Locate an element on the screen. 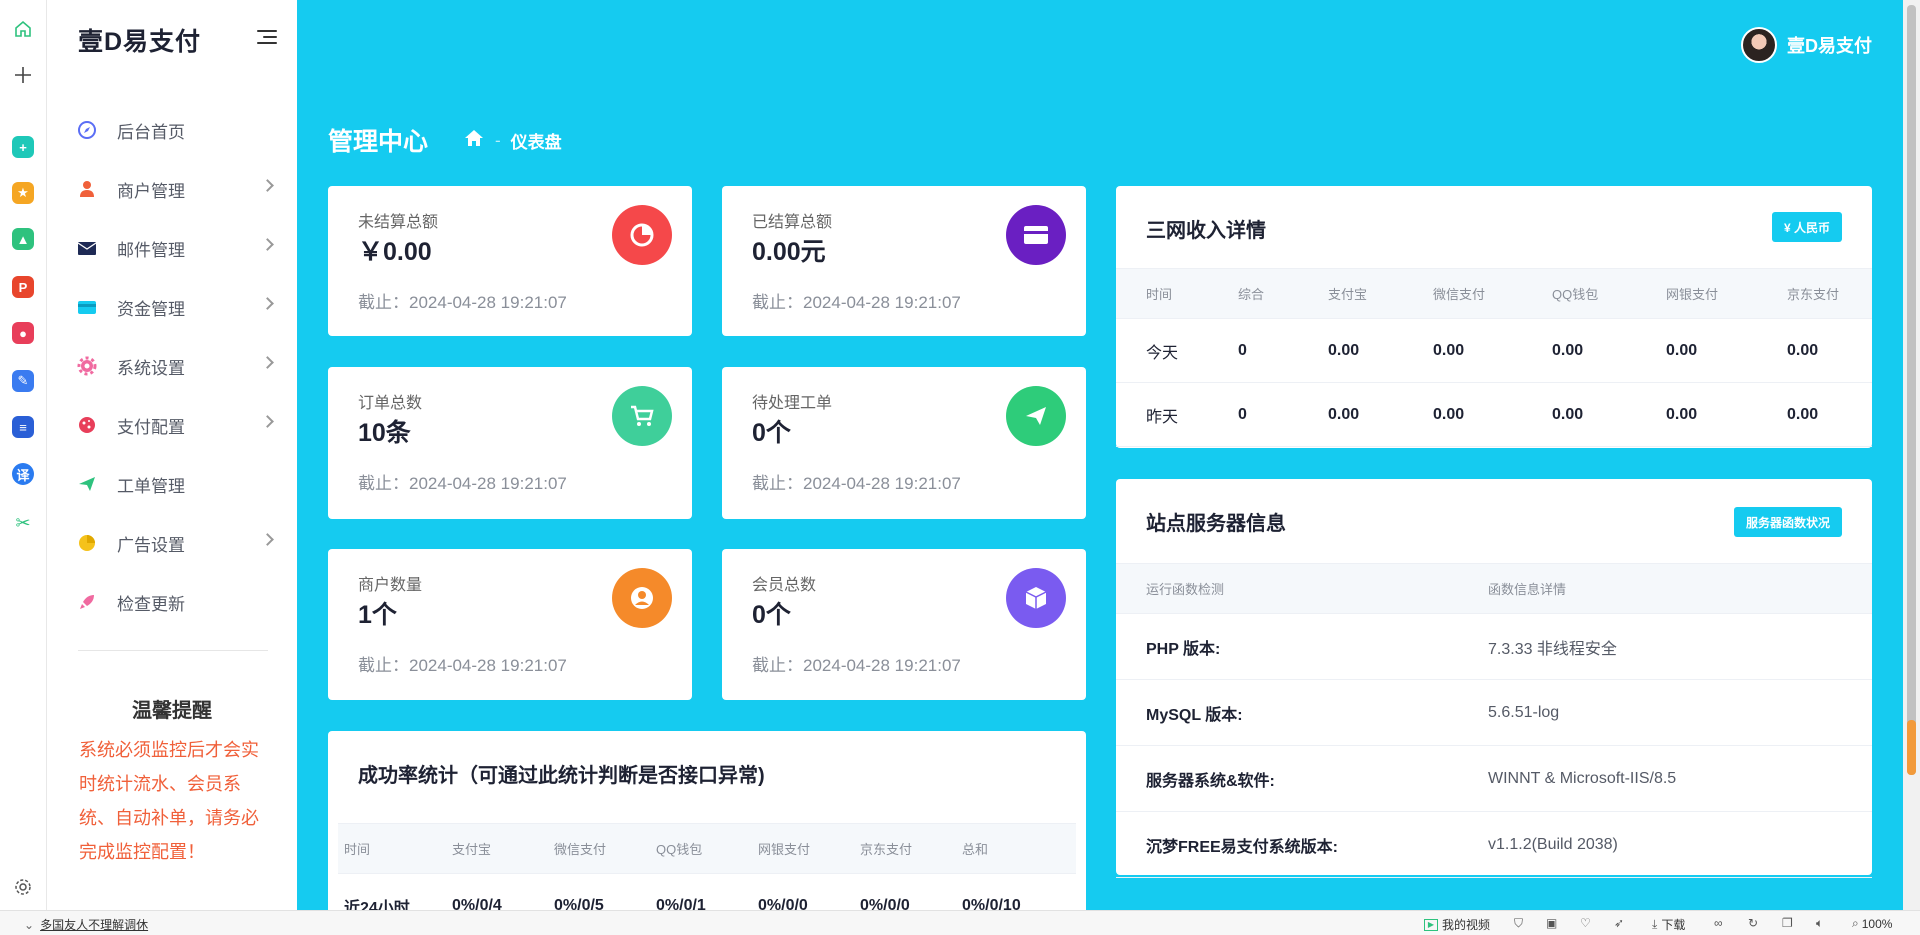 Image resolution: width=1920 pixels, height=935 pixels. top-bar: 壹D易支付 is located at coordinates (1100, 45).